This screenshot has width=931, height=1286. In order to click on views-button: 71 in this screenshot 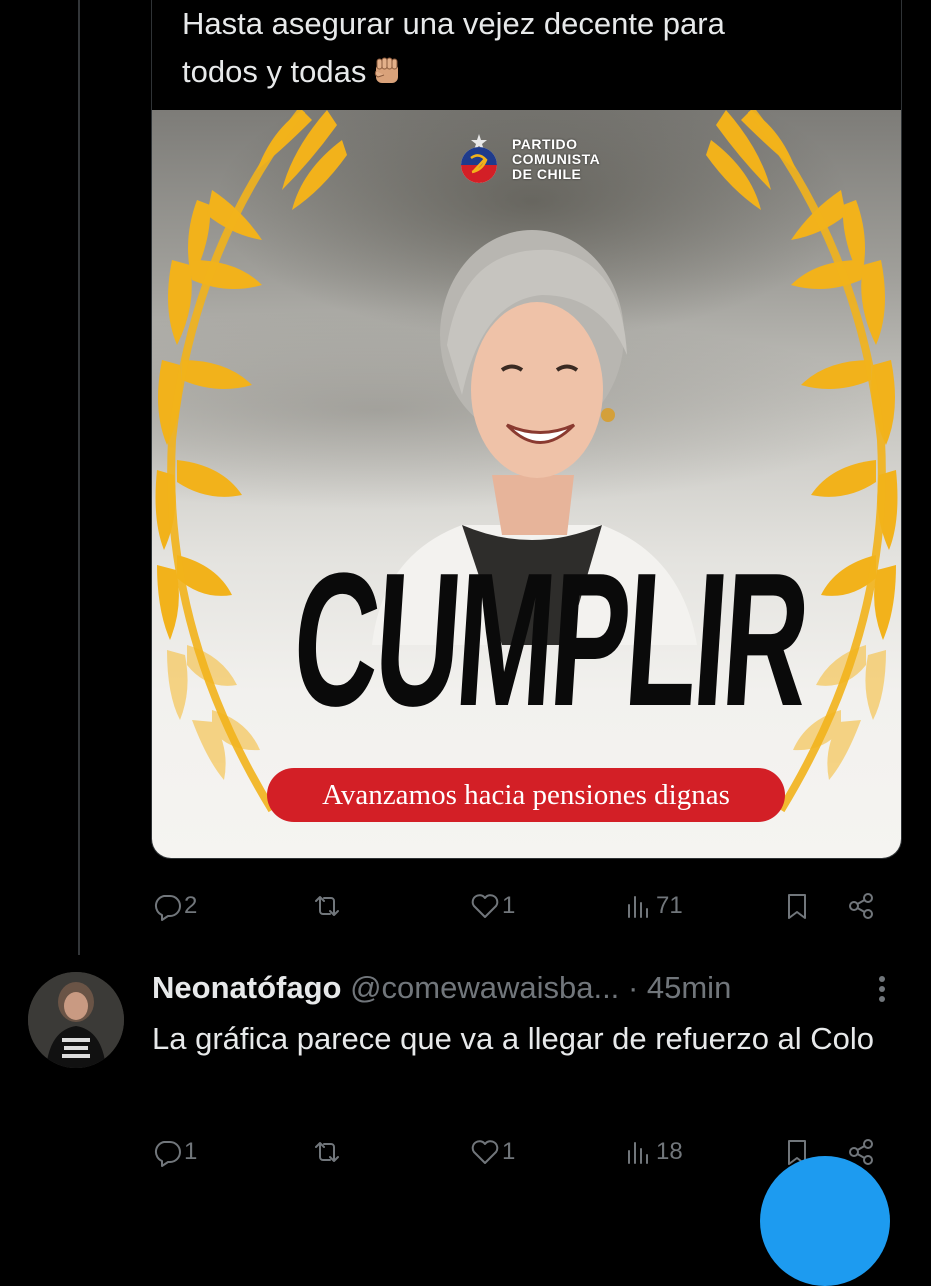, I will do `click(653, 906)`.